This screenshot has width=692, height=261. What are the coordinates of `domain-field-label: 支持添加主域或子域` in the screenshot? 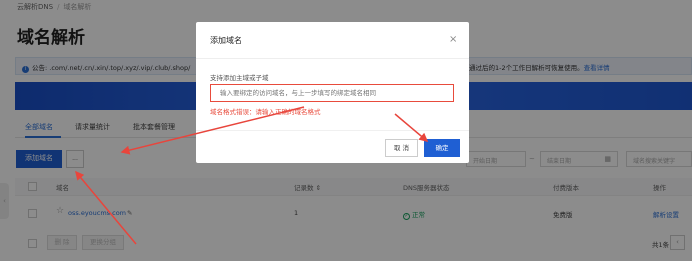 It's located at (239, 78).